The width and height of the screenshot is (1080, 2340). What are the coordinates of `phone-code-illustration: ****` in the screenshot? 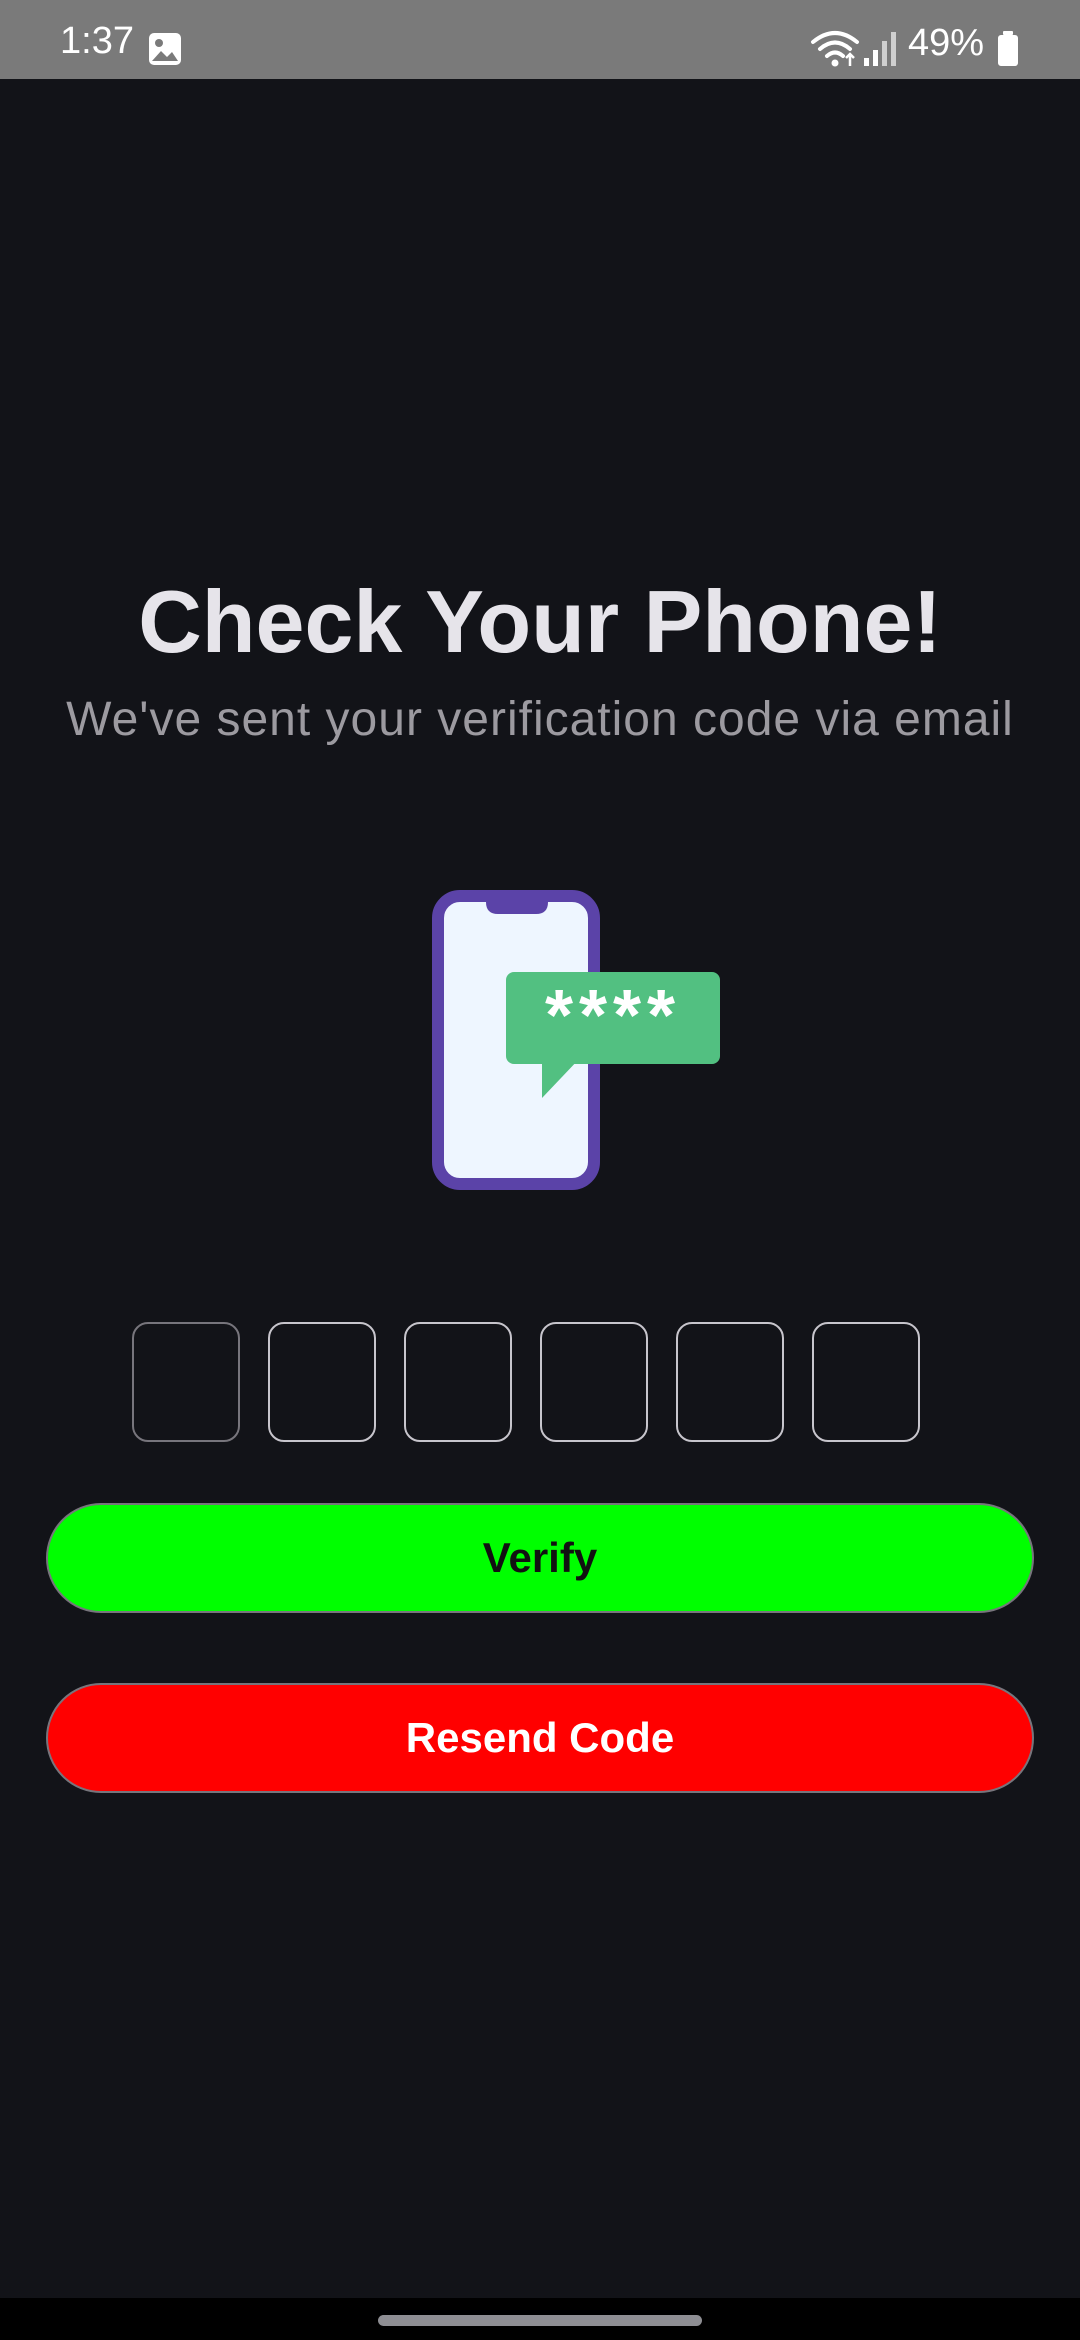 It's located at (576, 1040).